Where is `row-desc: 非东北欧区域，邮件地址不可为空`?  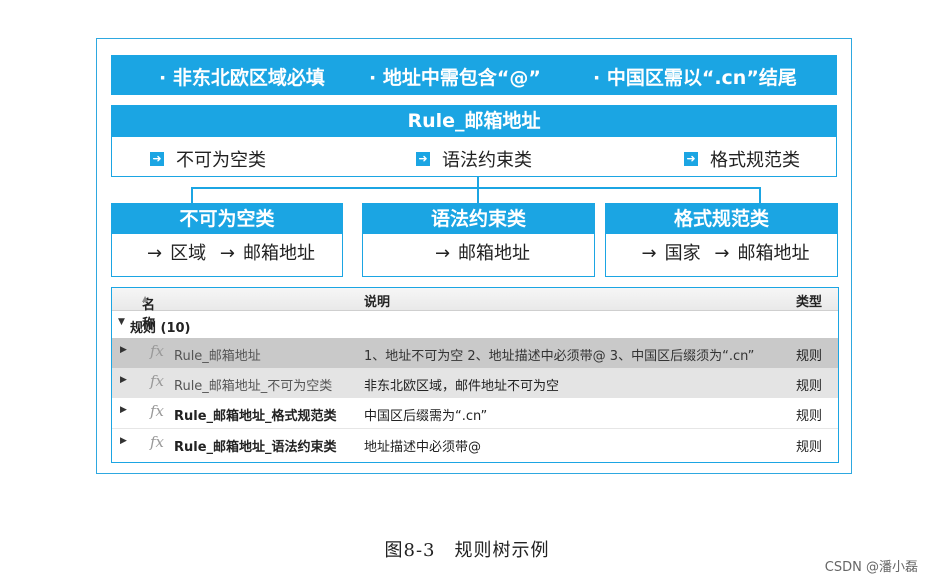 row-desc: 非东北欧区域，邮件地址不可为空 is located at coordinates (462, 386).